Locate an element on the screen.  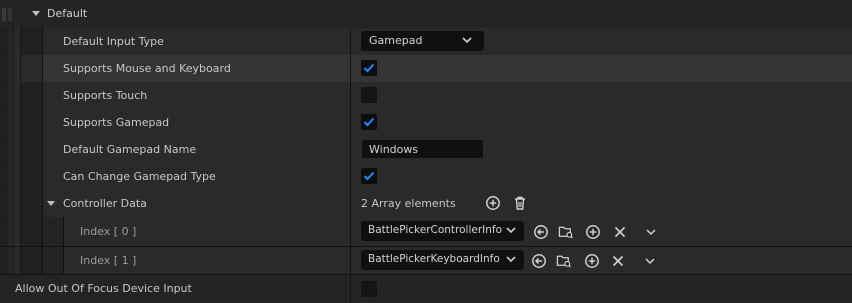
property-row-controller-data: Controller Data 2 Array elements is located at coordinates (426, 204).